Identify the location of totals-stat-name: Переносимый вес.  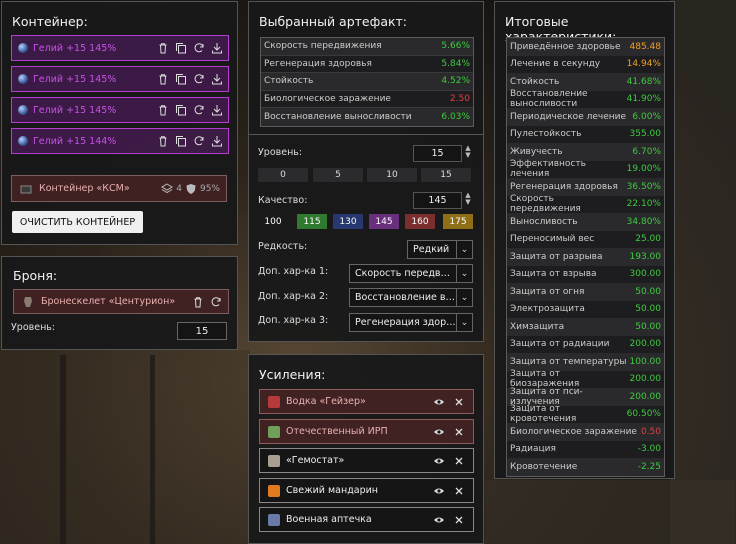
(552, 239).